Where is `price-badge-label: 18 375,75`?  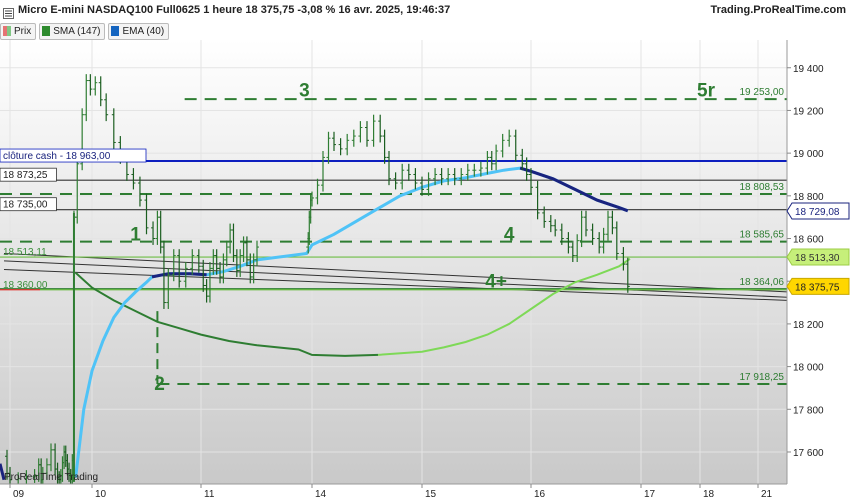
price-badge-label: 18 375,75 is located at coordinates (817, 287).